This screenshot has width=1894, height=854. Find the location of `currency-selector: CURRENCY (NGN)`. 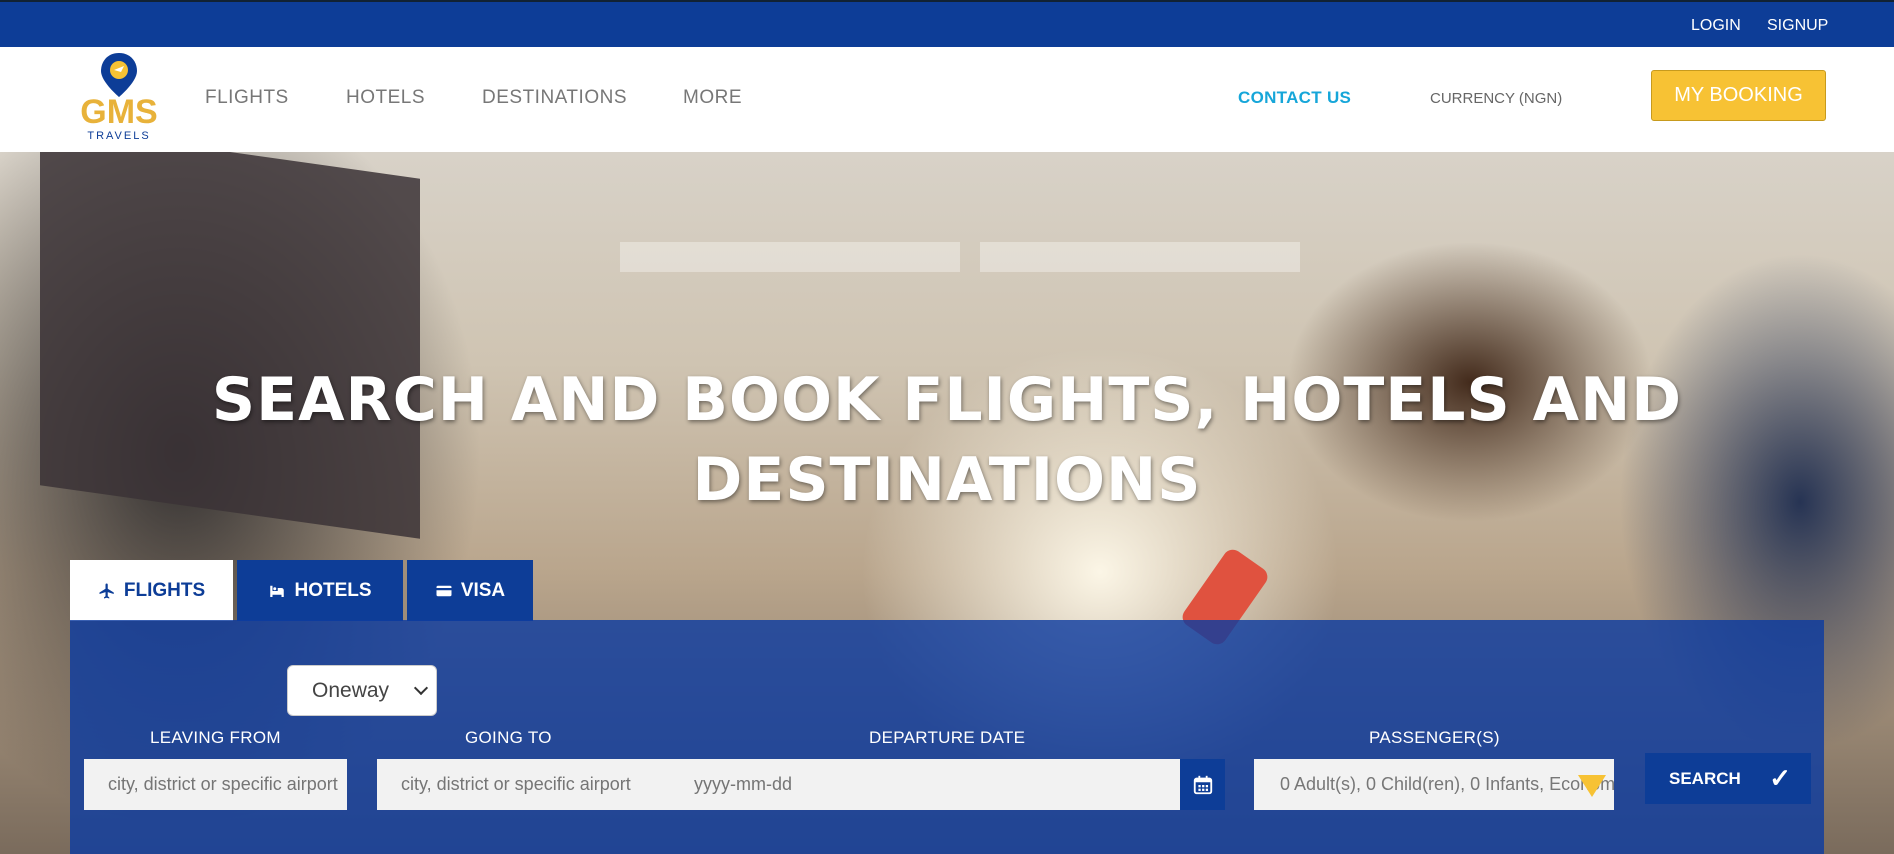

currency-selector: CURRENCY (NGN) is located at coordinates (1496, 98).